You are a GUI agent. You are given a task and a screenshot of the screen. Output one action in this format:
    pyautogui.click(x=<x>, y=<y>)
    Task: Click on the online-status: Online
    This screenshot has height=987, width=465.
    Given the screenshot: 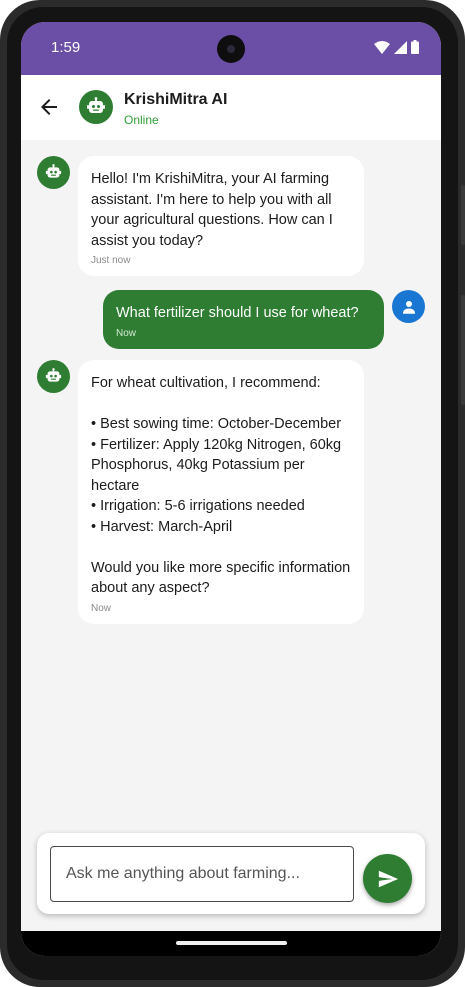 What is the action you would take?
    pyautogui.click(x=141, y=120)
    